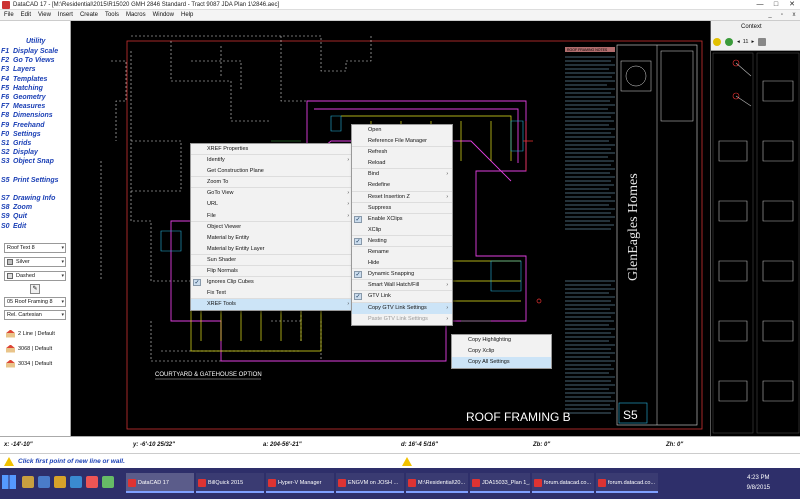 The image size is (800, 499). I want to click on menu-create: Create, so click(89, 15).